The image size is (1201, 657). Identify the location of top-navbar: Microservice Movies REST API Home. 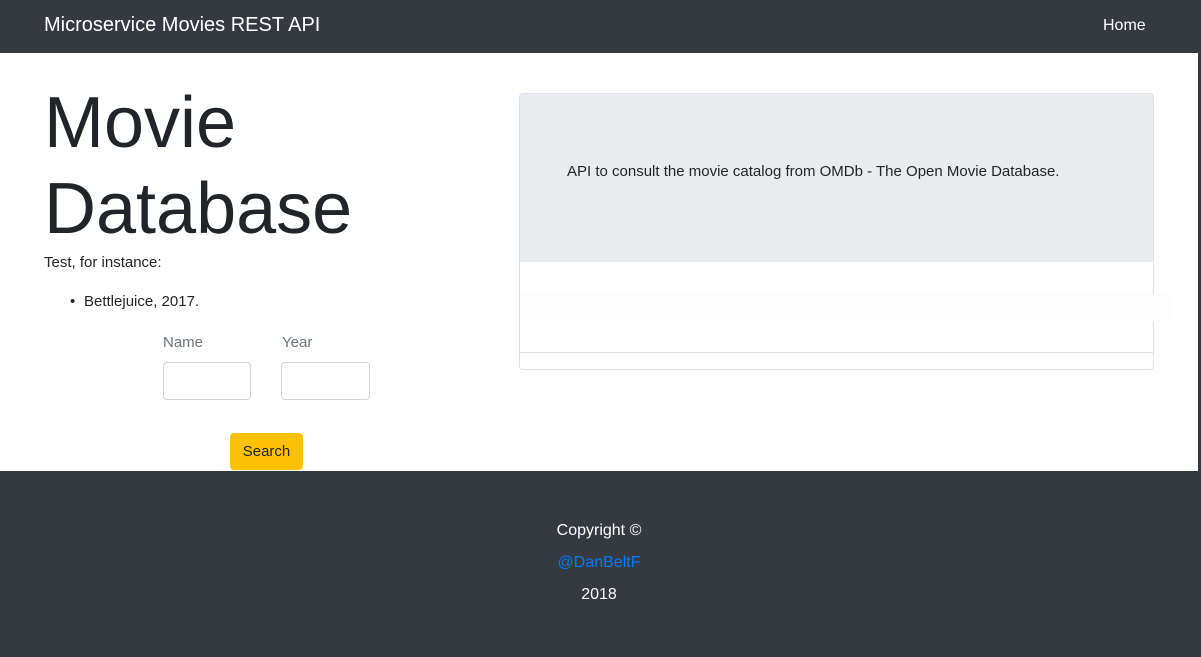
(600, 26).